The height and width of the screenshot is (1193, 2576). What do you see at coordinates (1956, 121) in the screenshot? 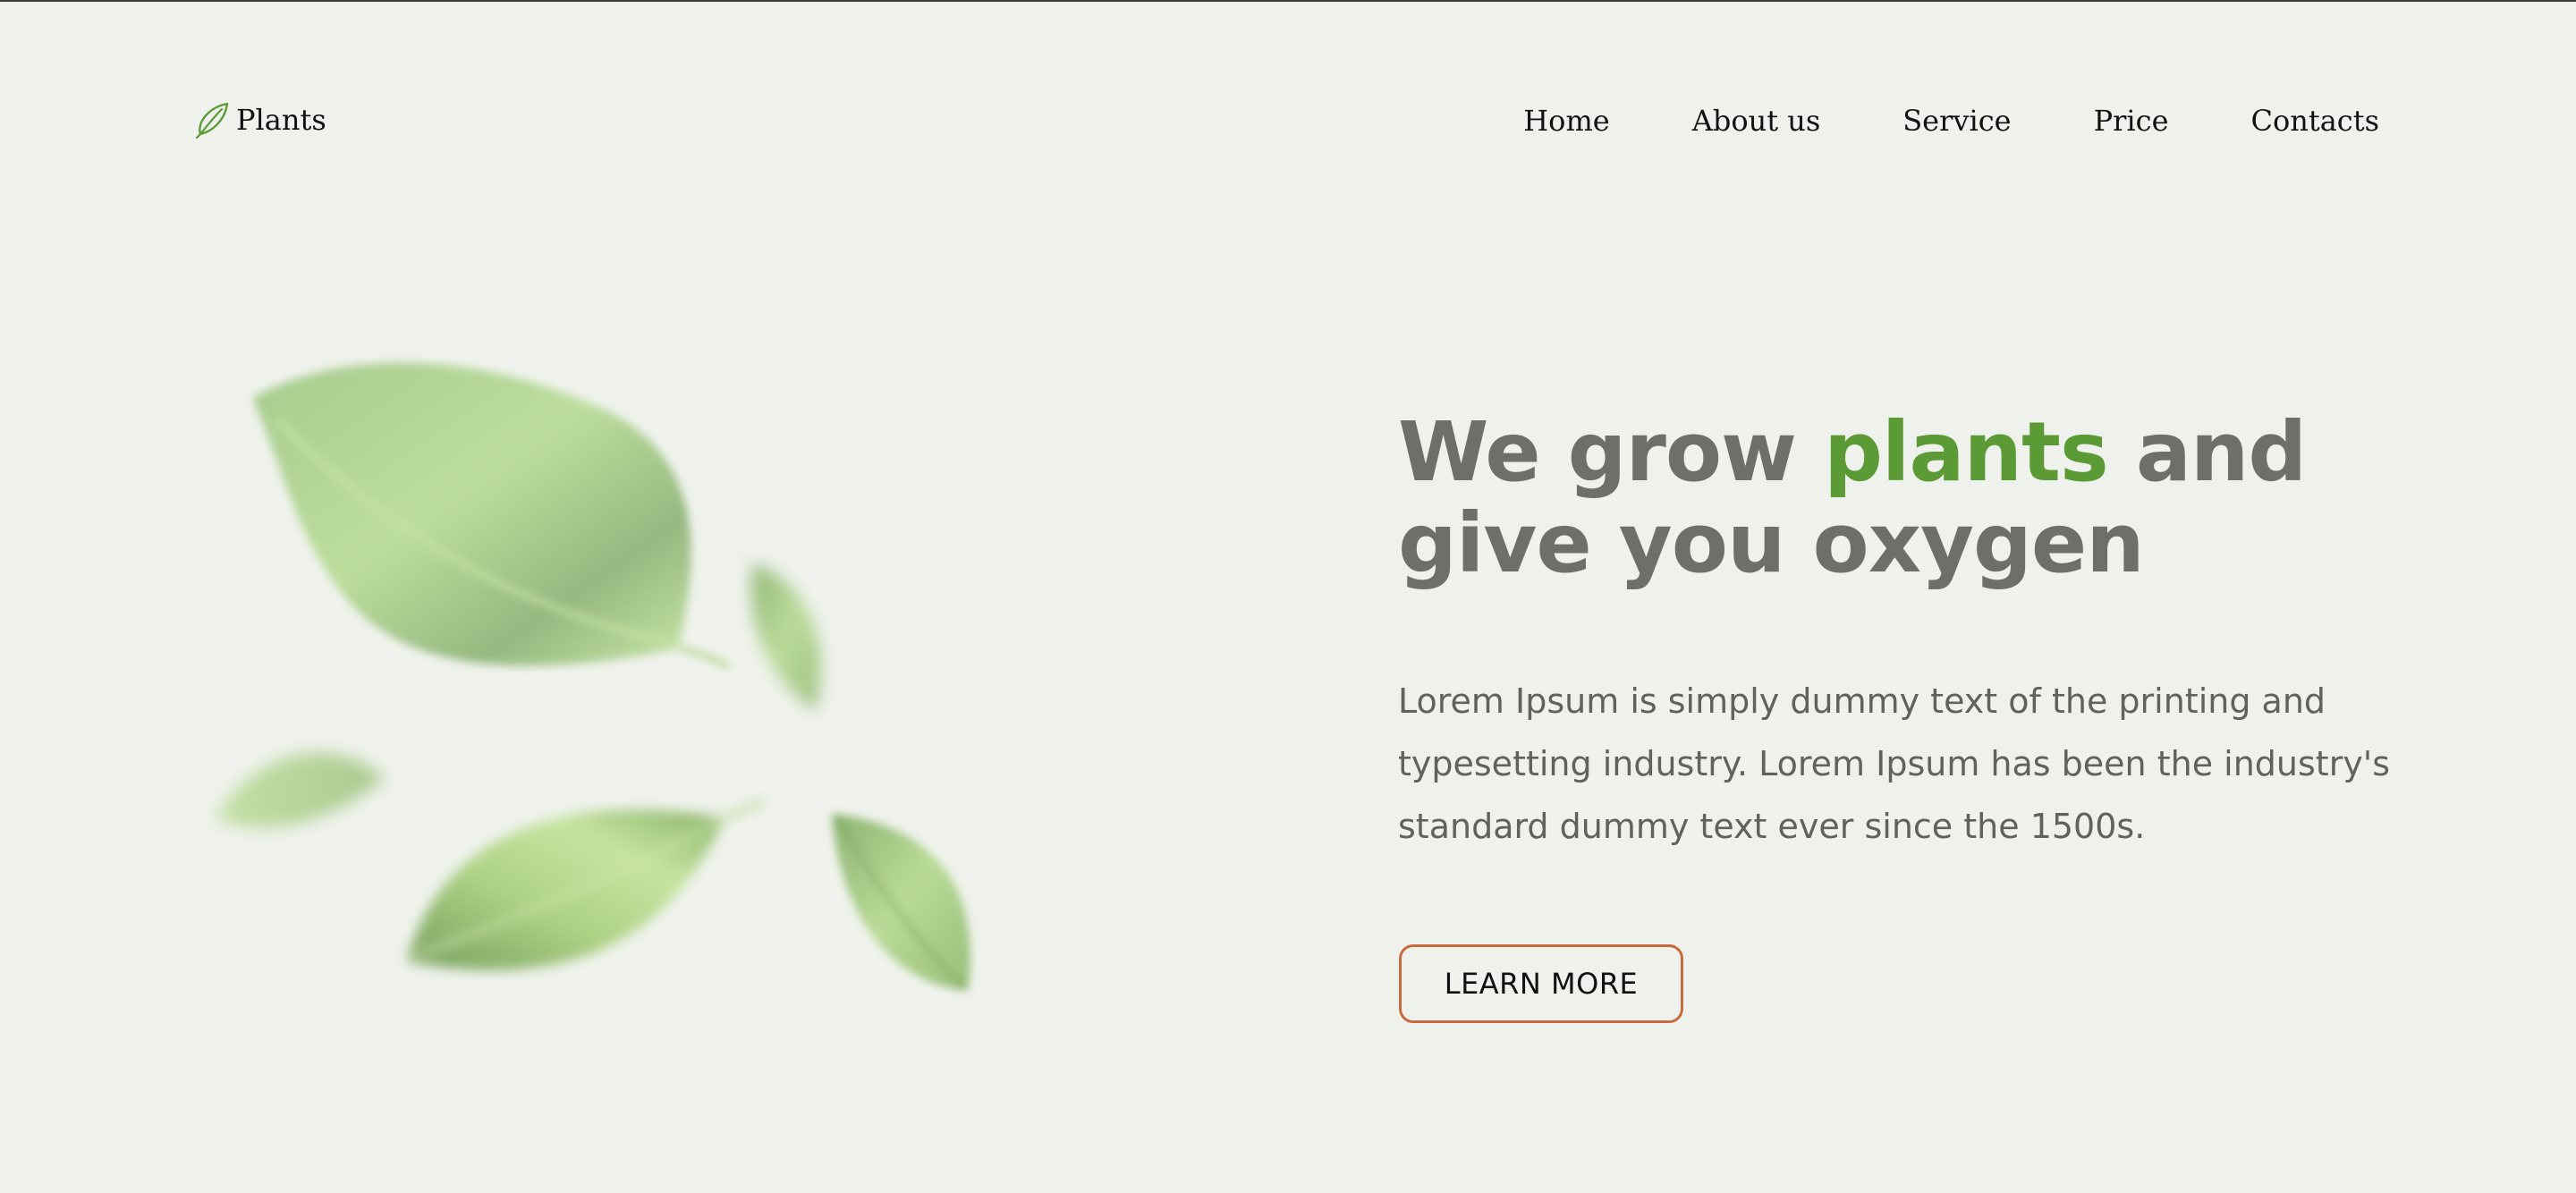
I see `nav-item-service: Service` at bounding box center [1956, 121].